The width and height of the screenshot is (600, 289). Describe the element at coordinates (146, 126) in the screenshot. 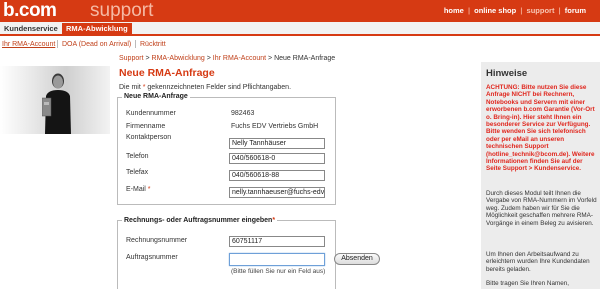

I see `firmenname-label: Firmenname` at that location.